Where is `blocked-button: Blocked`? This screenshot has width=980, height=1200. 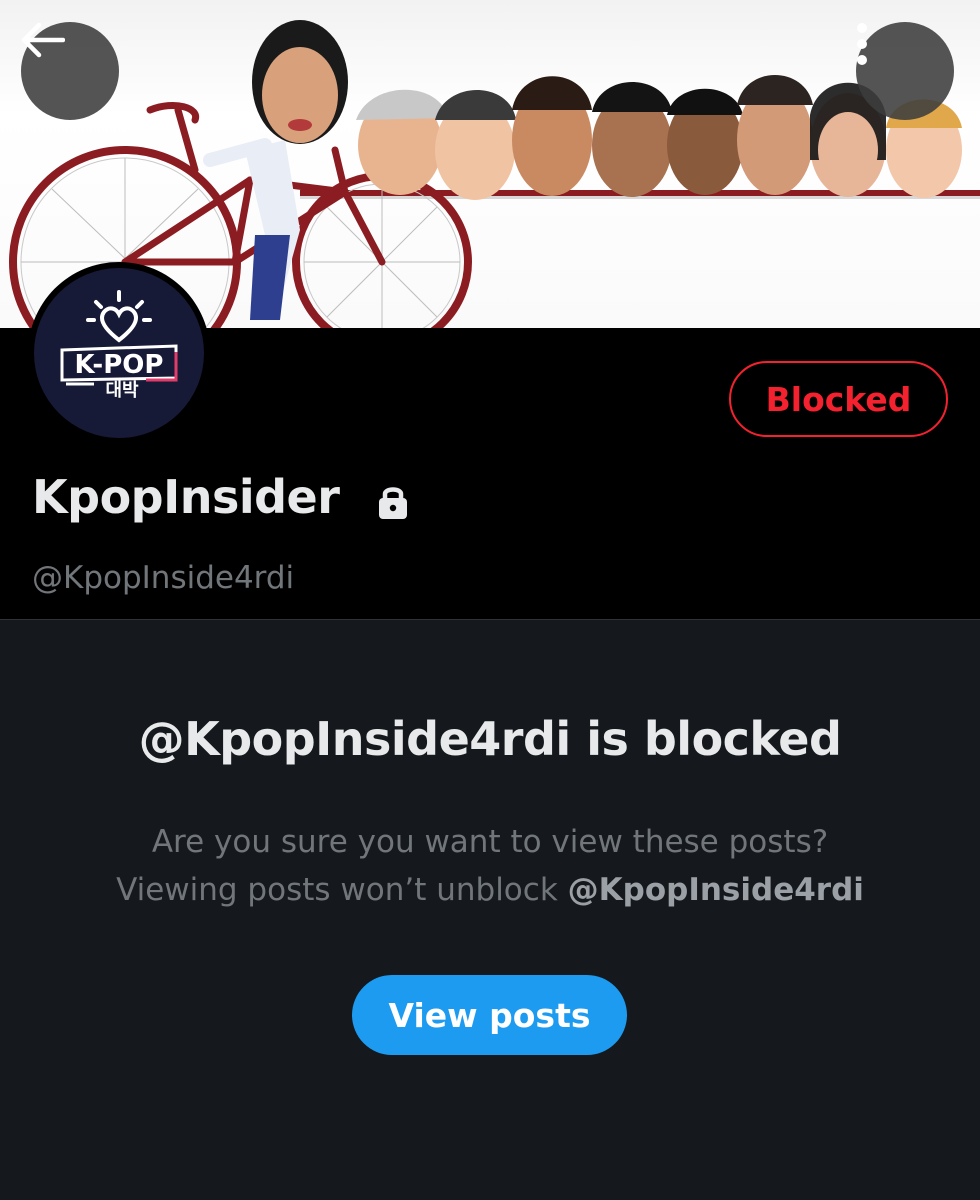
blocked-button: Blocked is located at coordinates (838, 399).